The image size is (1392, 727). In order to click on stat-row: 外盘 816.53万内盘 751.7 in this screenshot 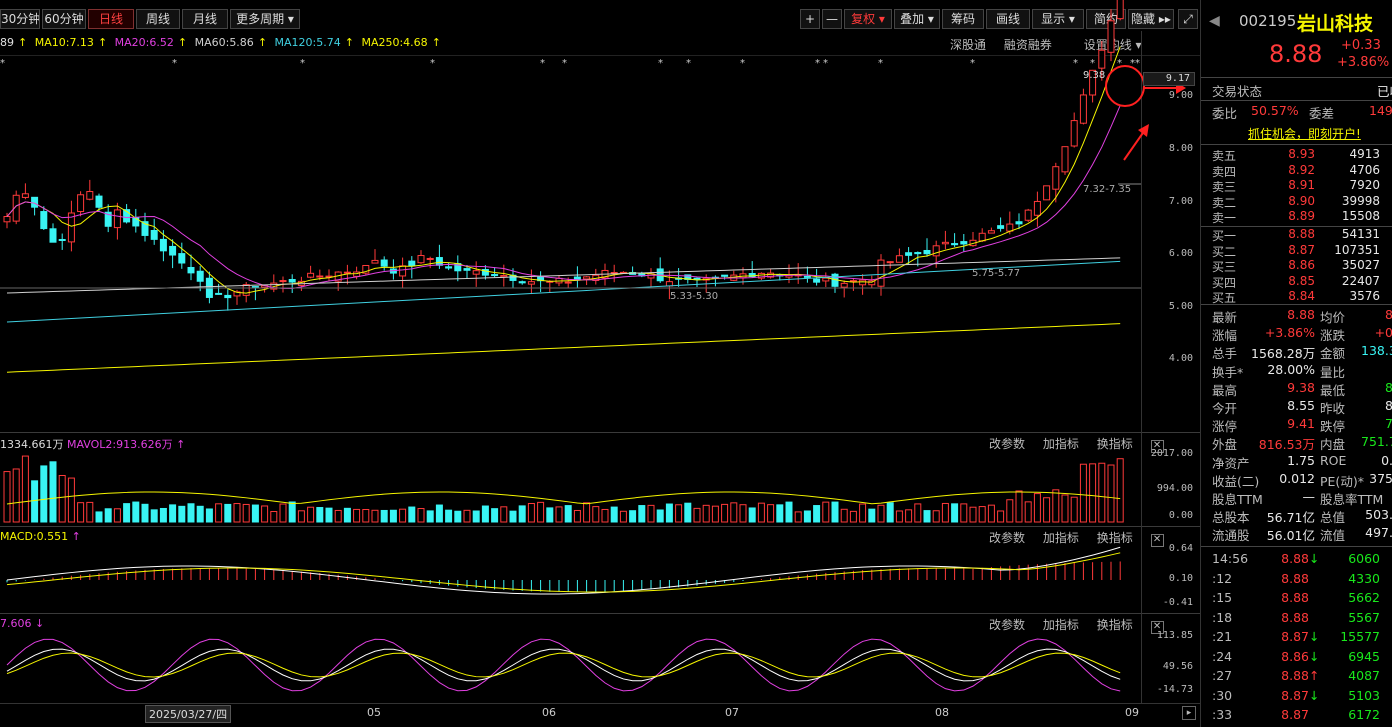, I will do `click(1296, 443)`.